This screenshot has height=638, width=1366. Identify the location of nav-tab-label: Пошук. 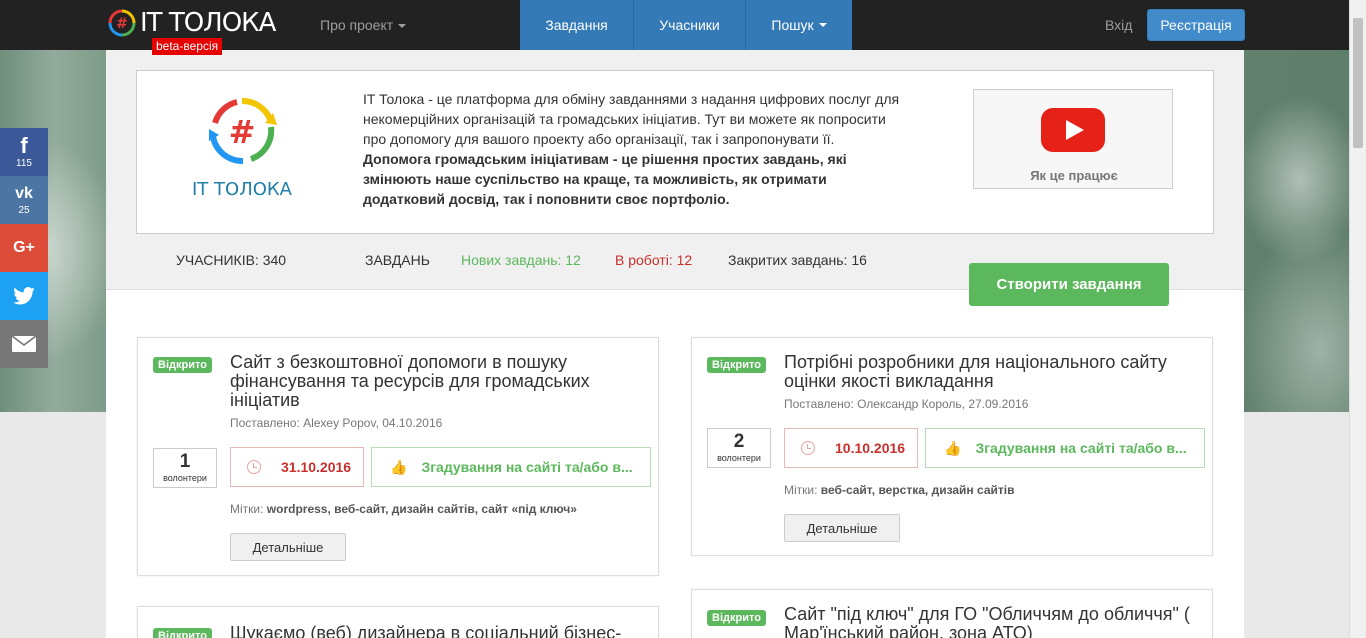
(792, 25).